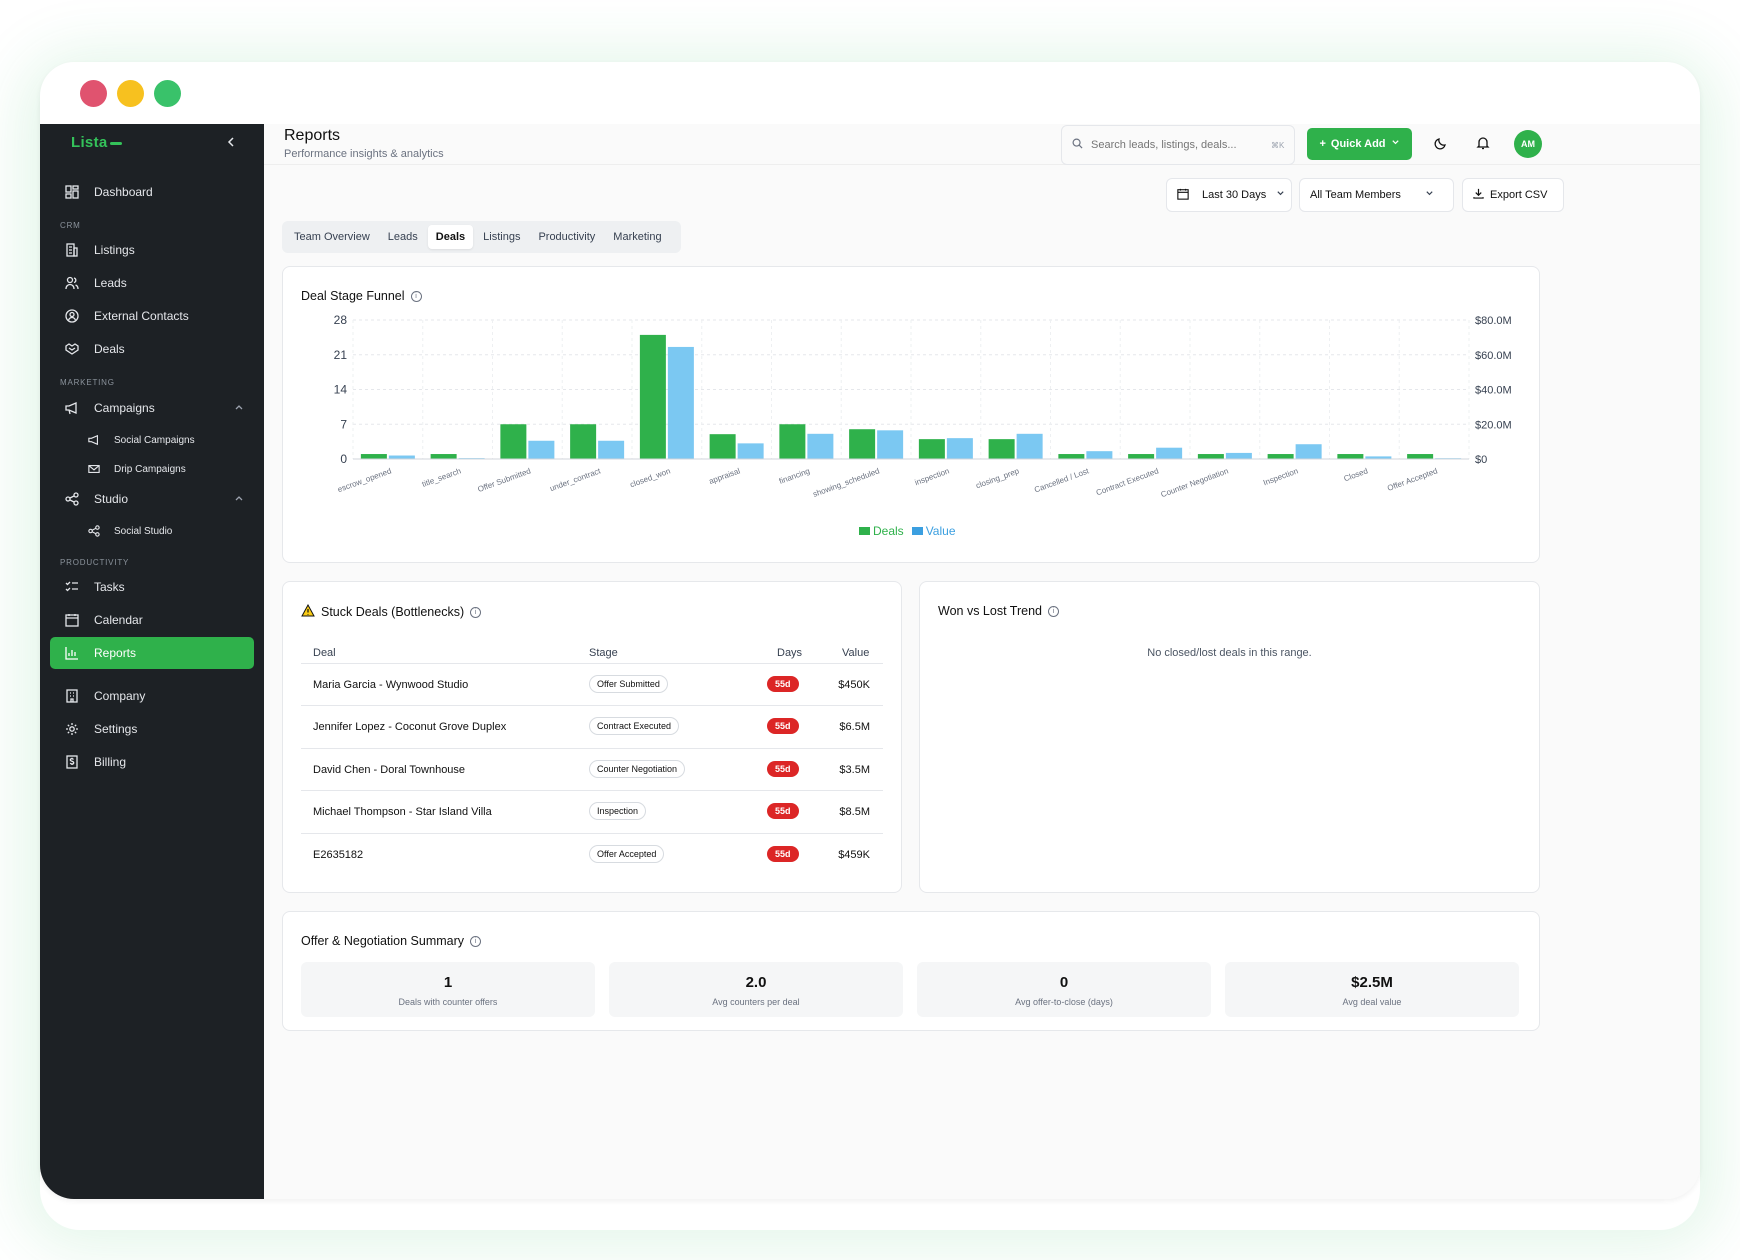  Describe the element at coordinates (109, 349) in the screenshot. I see `sidebar-item-label: Deals` at that location.